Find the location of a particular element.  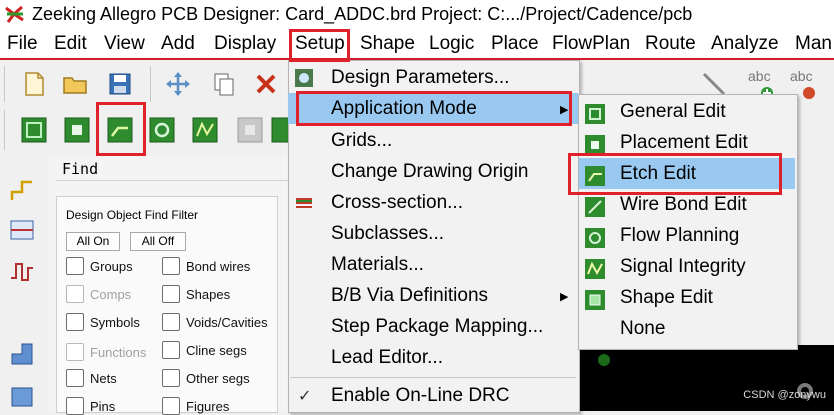

check-icon: ✓ is located at coordinates (305, 396).